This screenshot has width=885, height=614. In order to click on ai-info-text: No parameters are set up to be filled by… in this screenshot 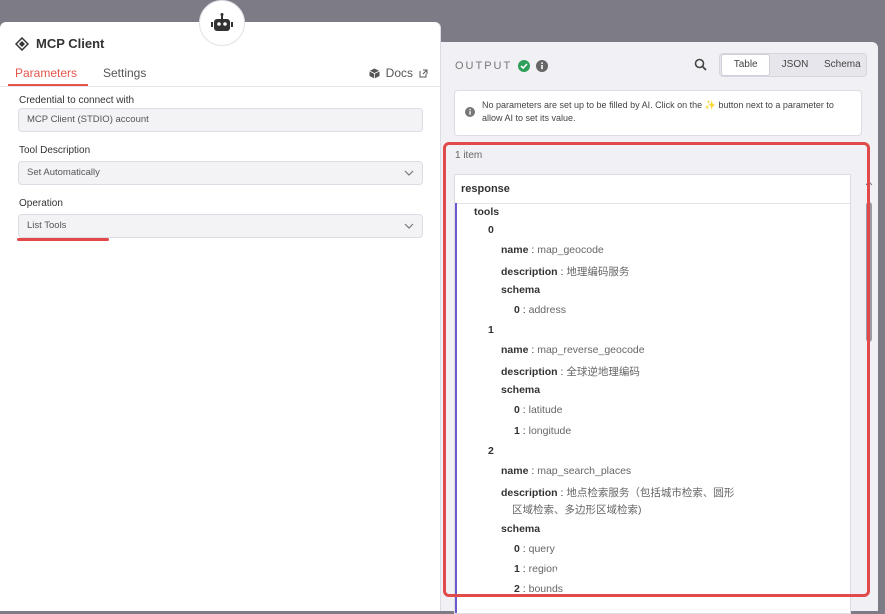, I will do `click(658, 111)`.